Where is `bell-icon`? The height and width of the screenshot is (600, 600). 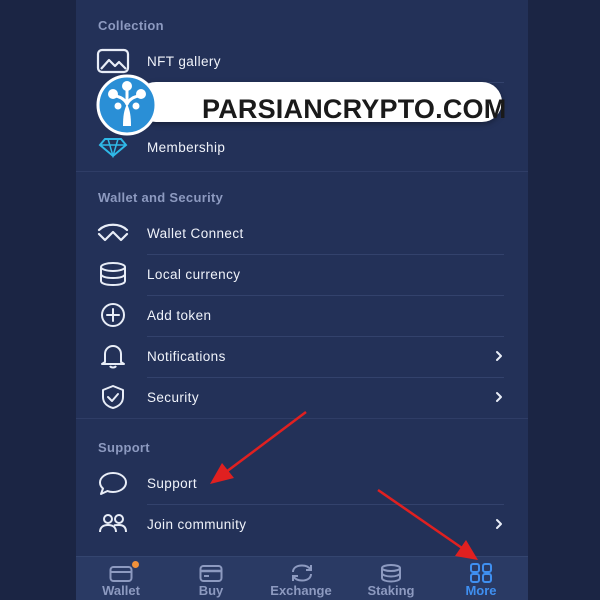
bell-icon is located at coordinates (113, 356).